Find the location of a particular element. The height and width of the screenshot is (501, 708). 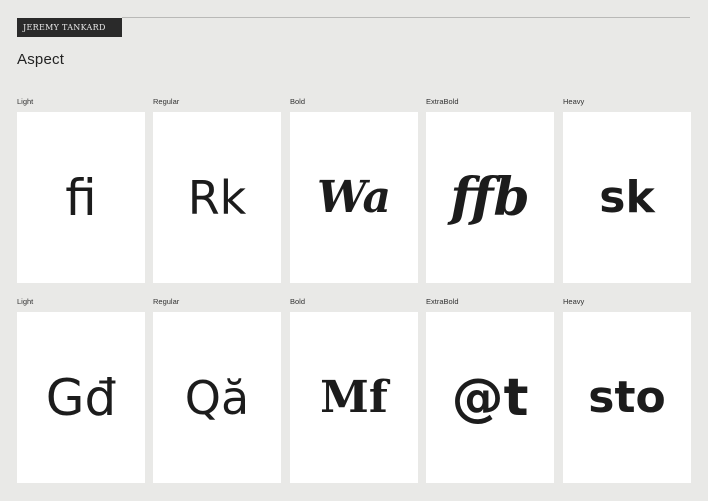

glyph-sample: Gđ is located at coordinates (81, 397).